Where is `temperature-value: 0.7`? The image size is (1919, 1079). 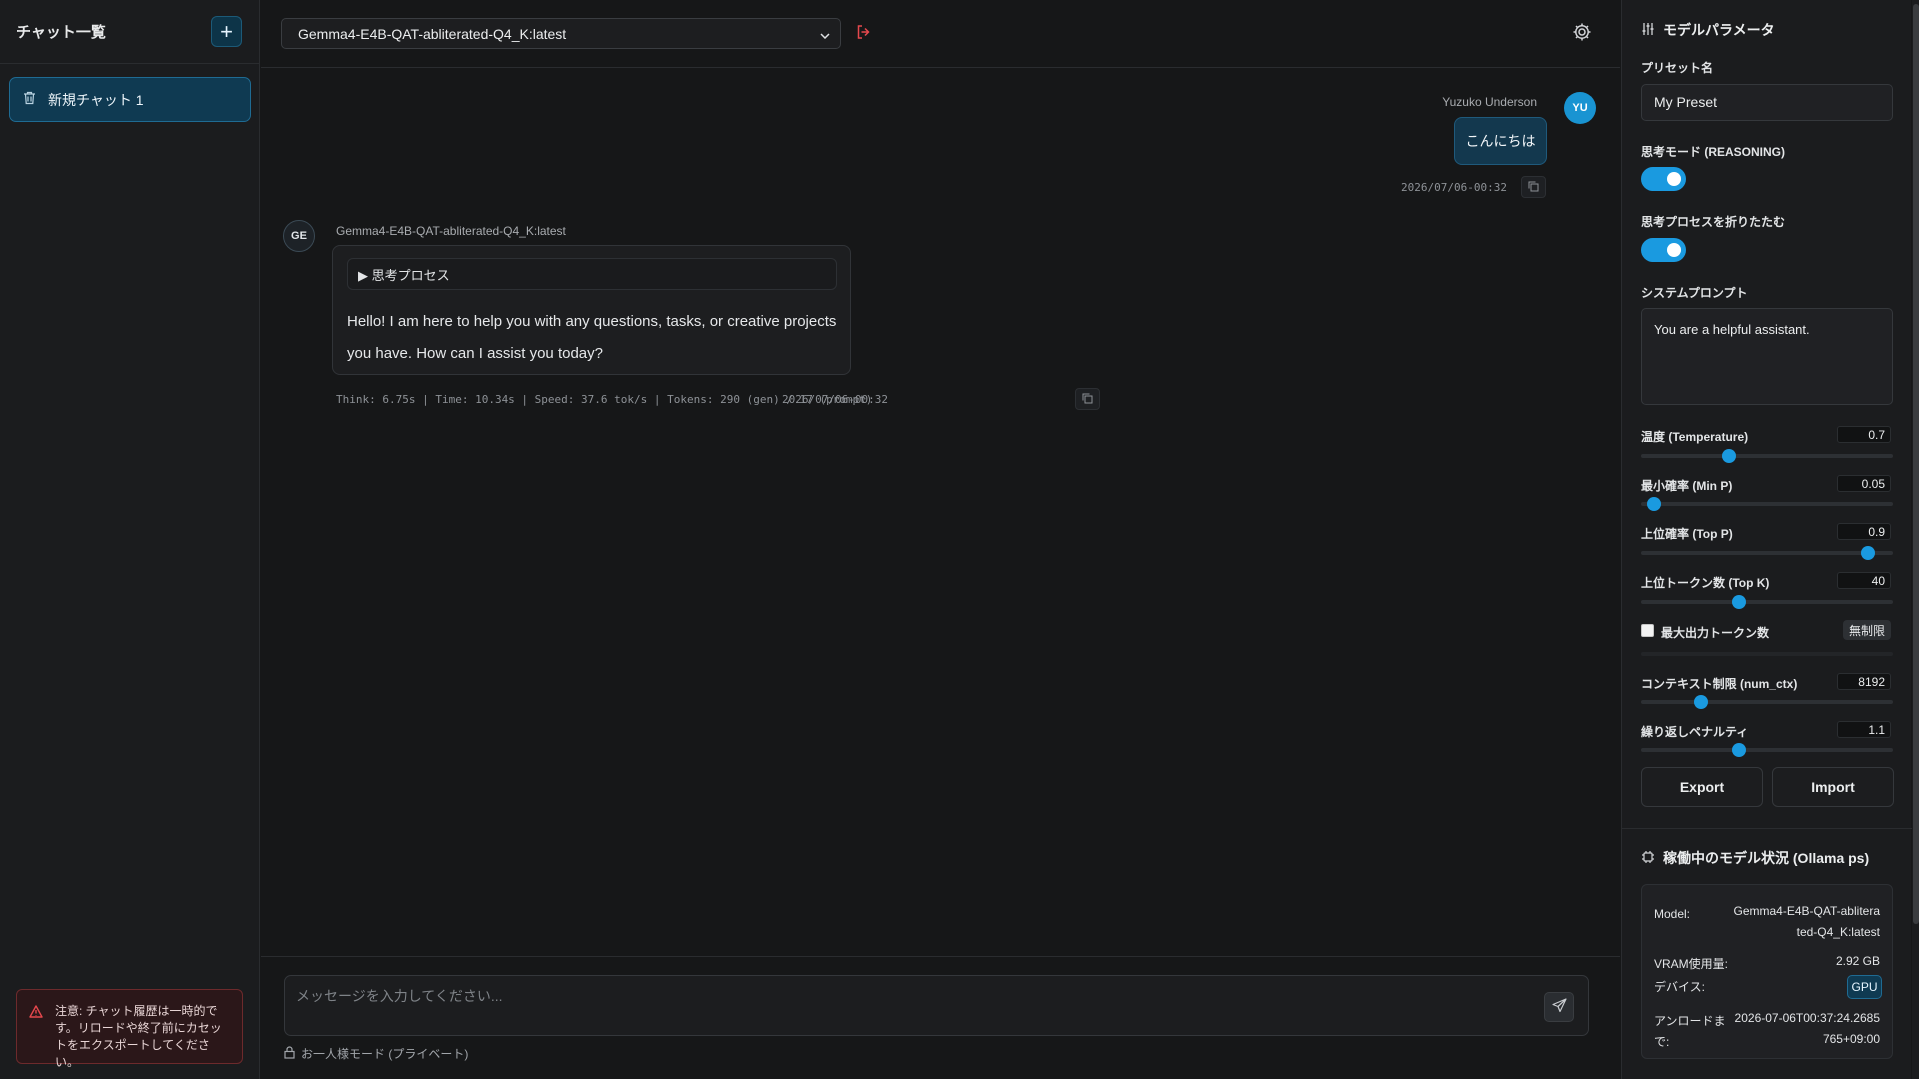
temperature-value: 0.7 is located at coordinates (1864, 434).